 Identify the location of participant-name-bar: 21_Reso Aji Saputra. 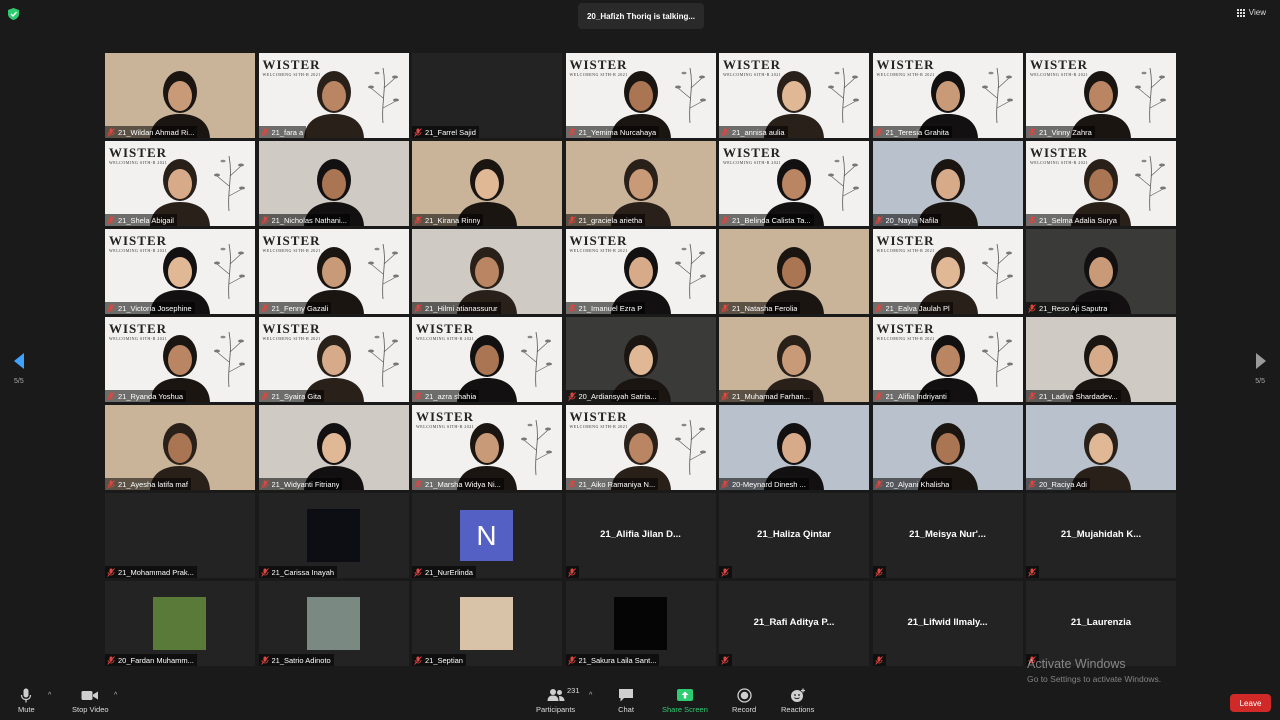
(1068, 308).